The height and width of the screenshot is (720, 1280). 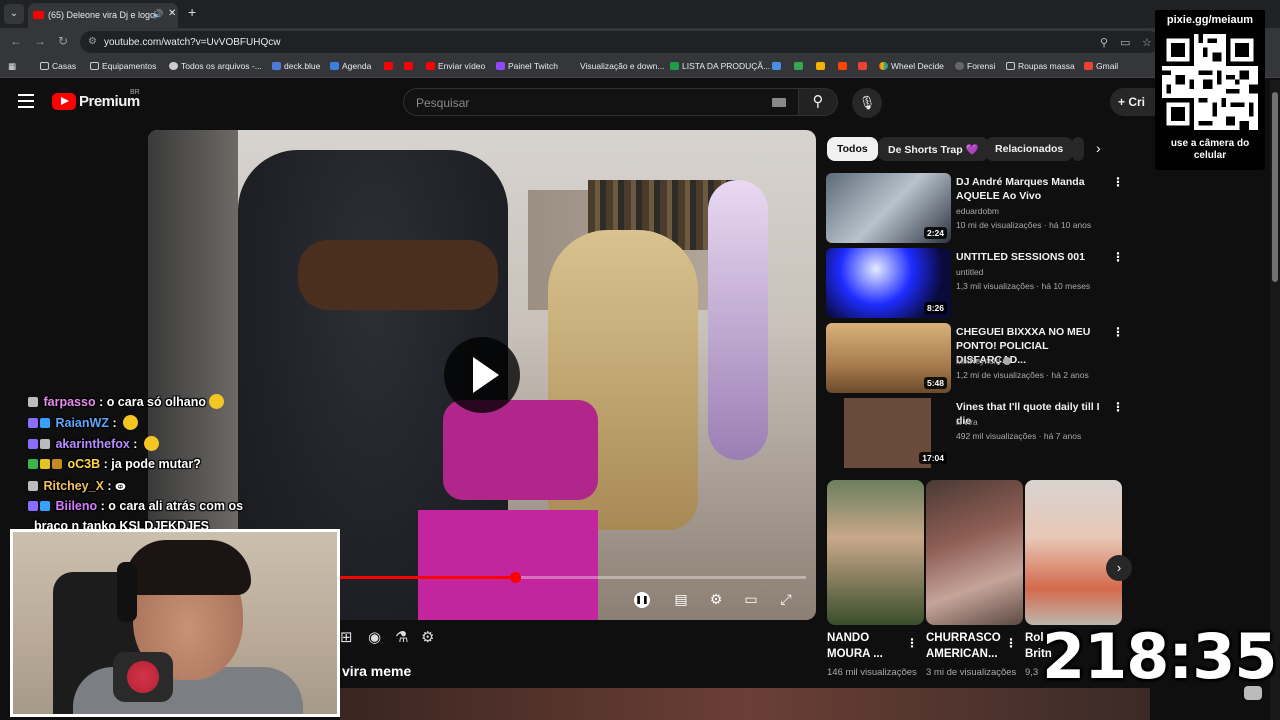 I want to click on qr-url: pixie.gg/meiaum, so click(x=1210, y=20).